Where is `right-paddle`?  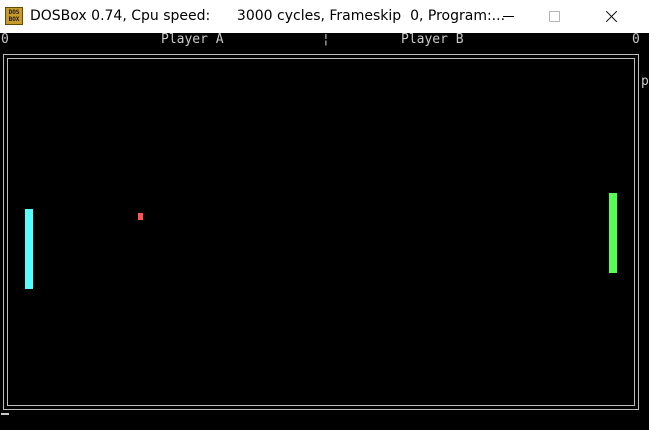 right-paddle is located at coordinates (613, 233).